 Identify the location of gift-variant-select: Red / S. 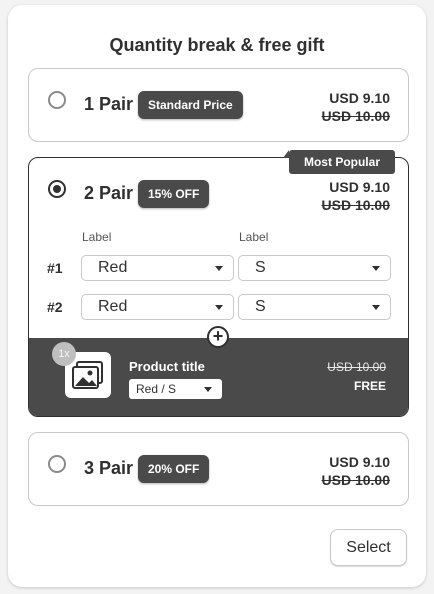
(175, 389).